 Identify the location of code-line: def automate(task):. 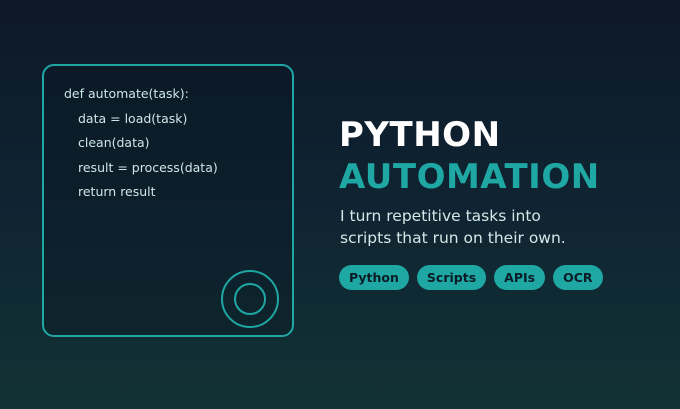
(126, 93).